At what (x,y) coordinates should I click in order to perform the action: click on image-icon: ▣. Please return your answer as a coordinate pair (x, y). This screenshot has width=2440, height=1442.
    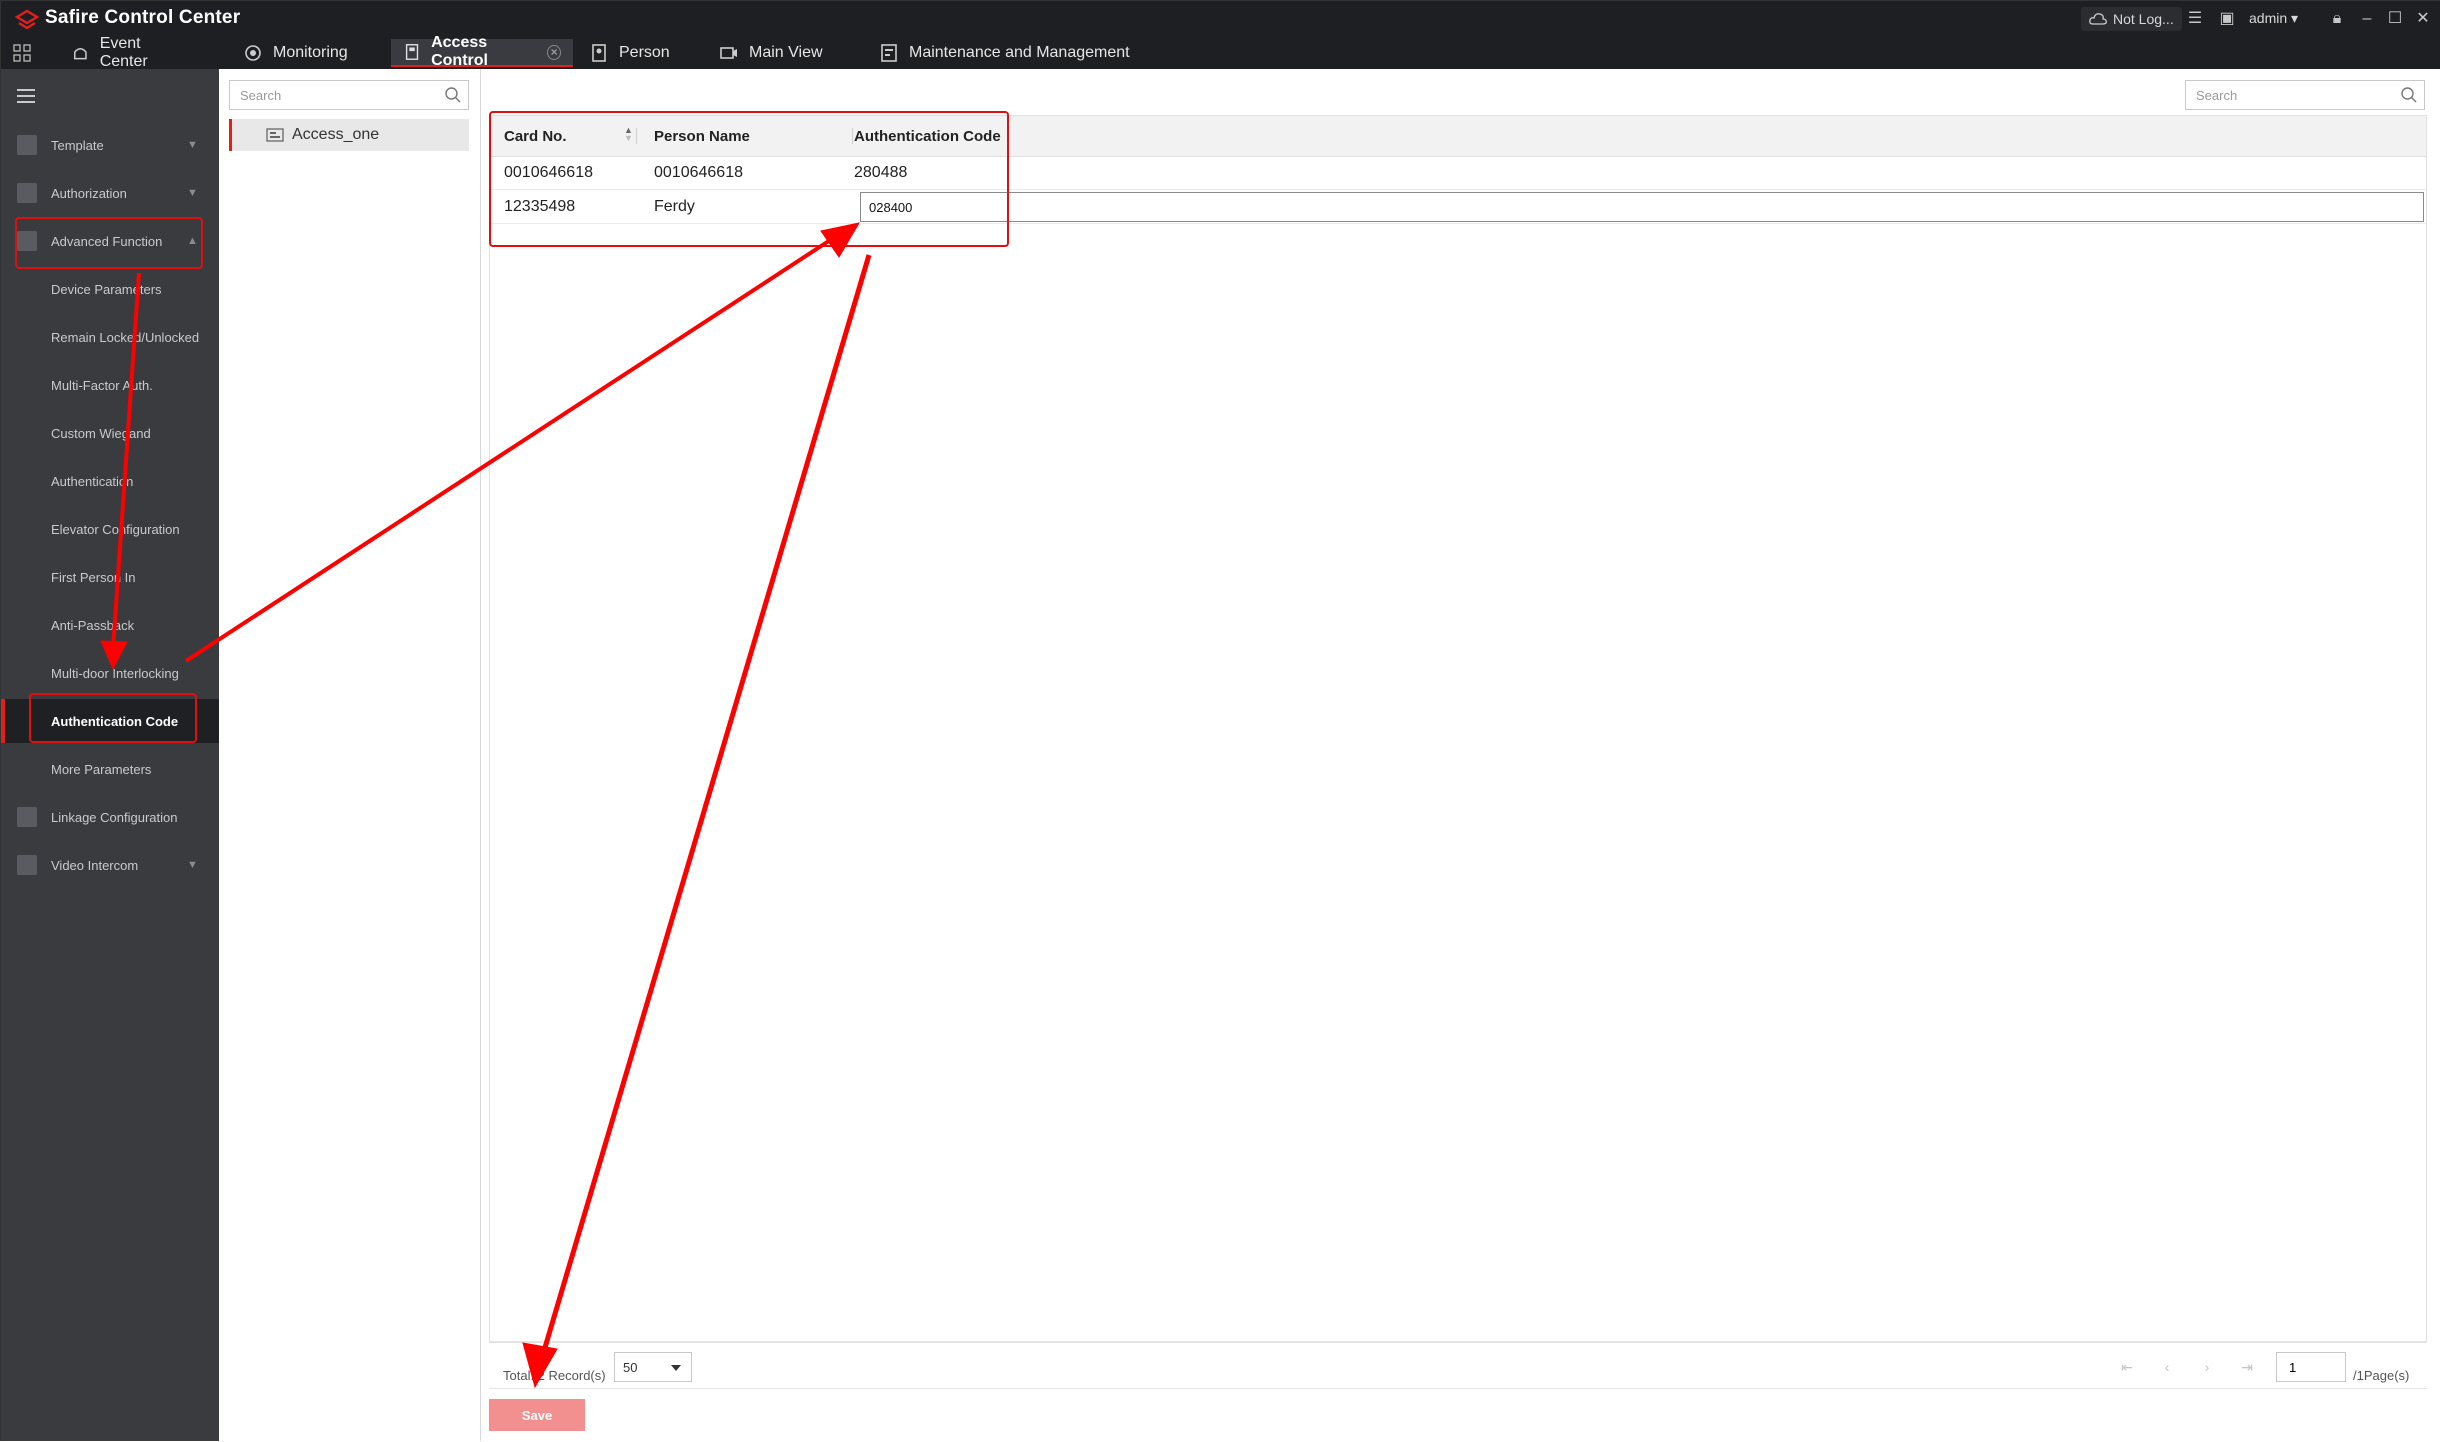
    Looking at the image, I should click on (2227, 19).